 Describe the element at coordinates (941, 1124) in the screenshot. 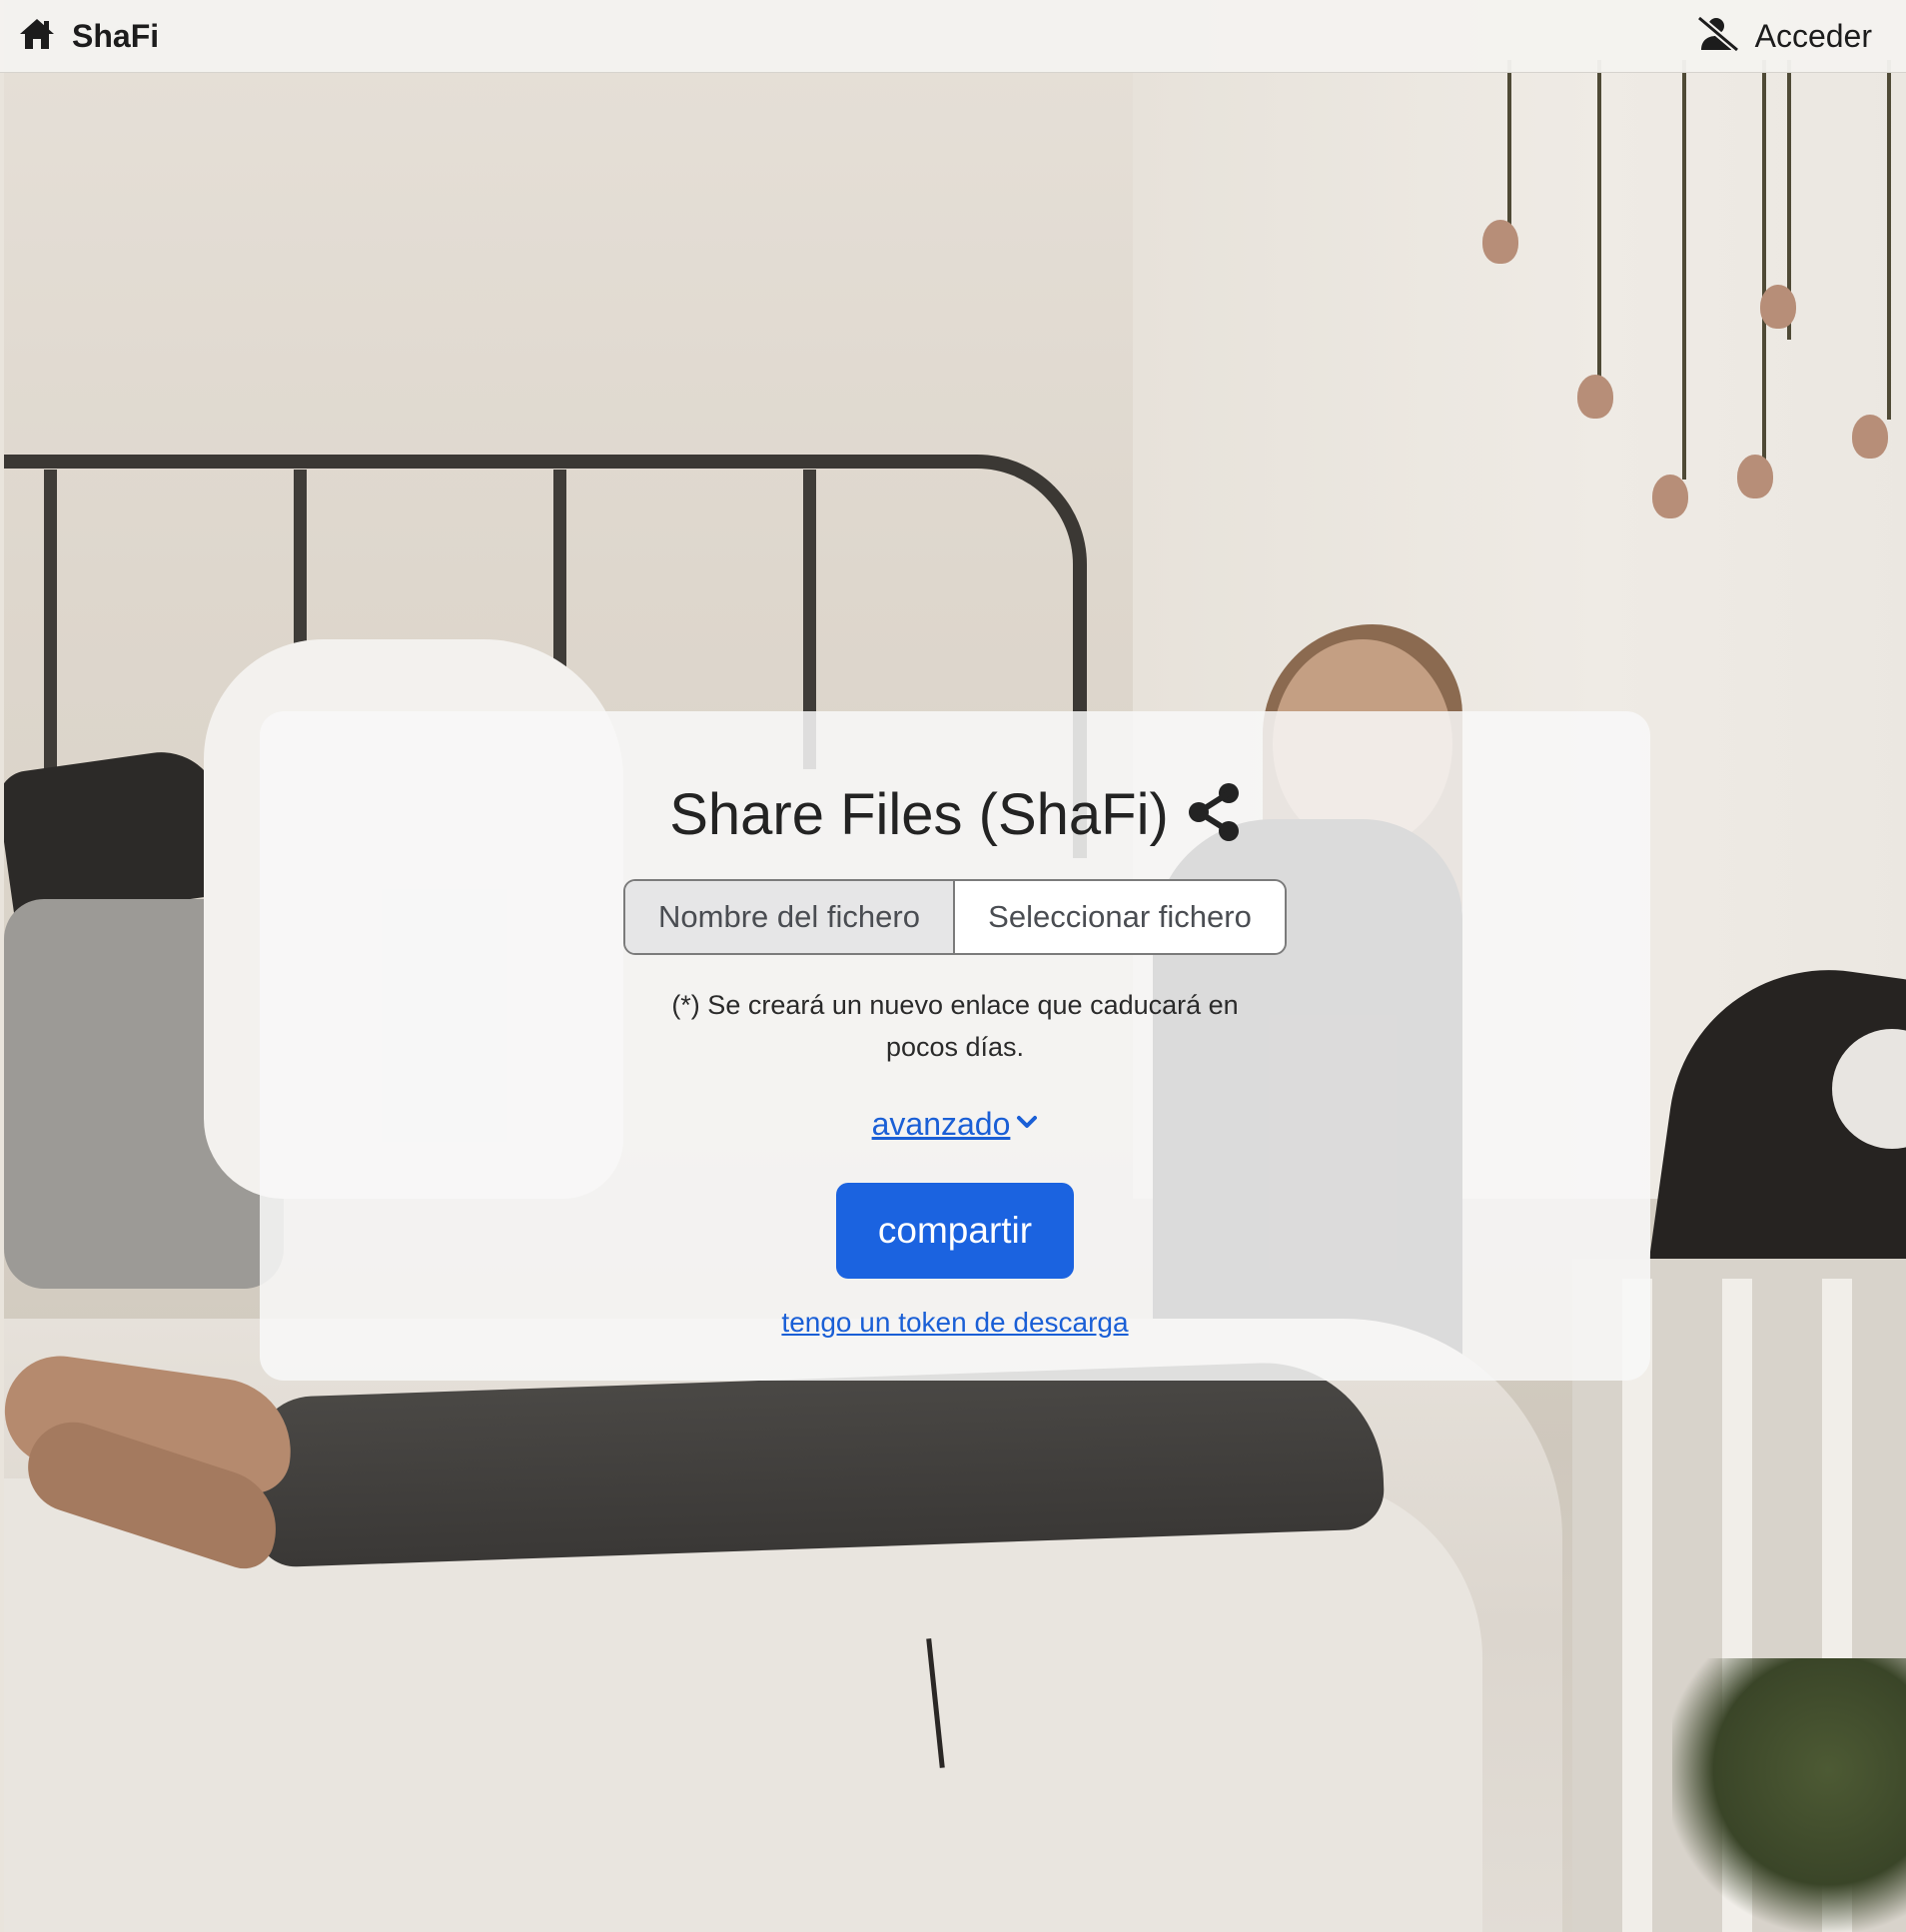

I see `advanced-link: avanzado` at that location.